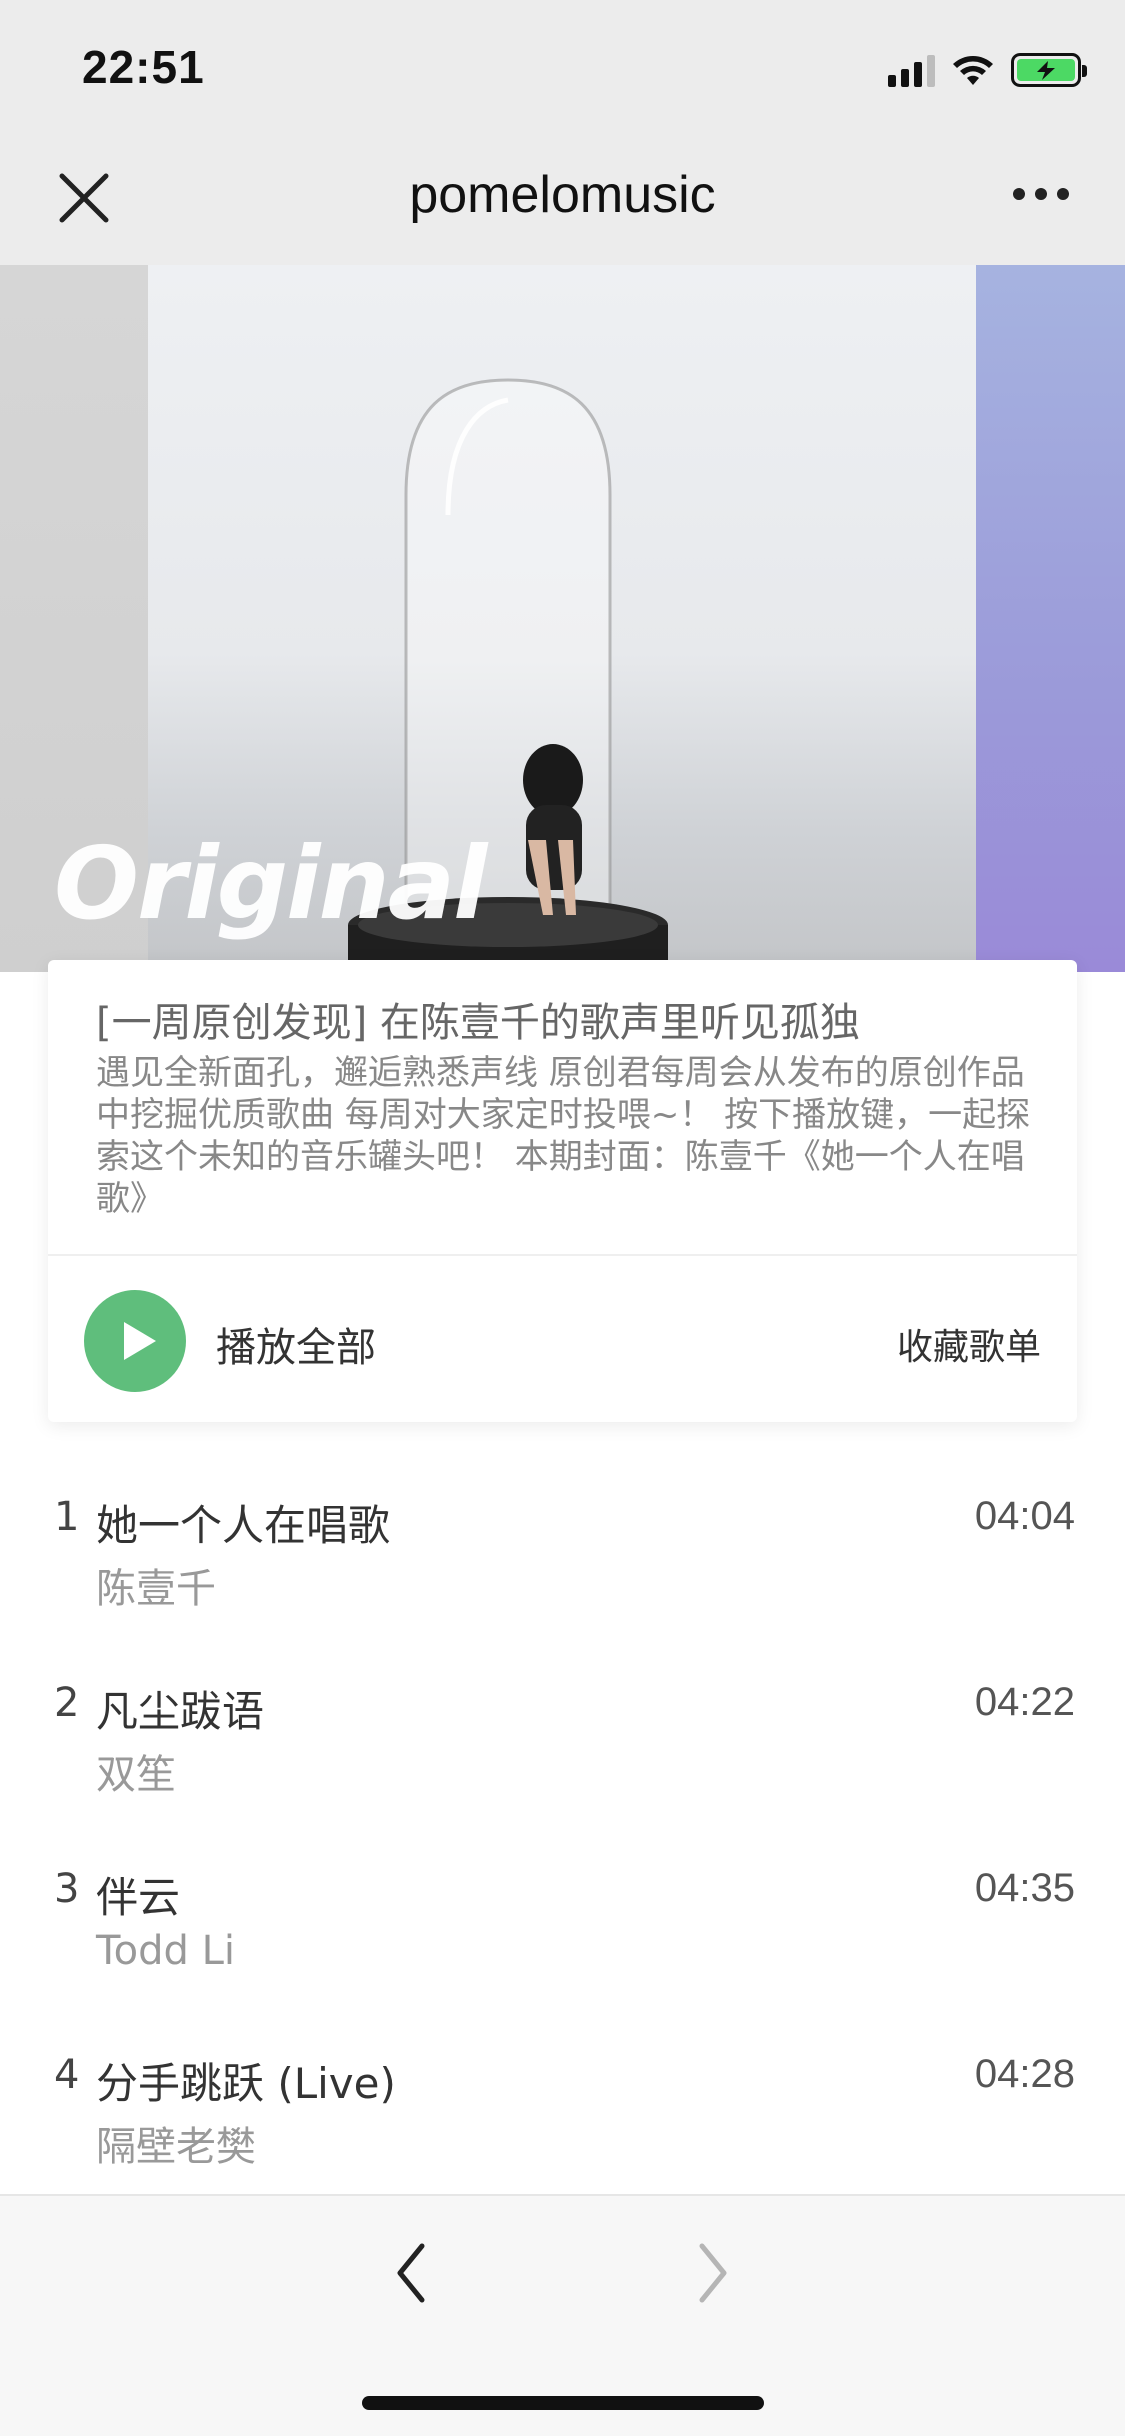 This screenshot has height=2436, width=1125. I want to click on more-icon, so click(1041, 194).